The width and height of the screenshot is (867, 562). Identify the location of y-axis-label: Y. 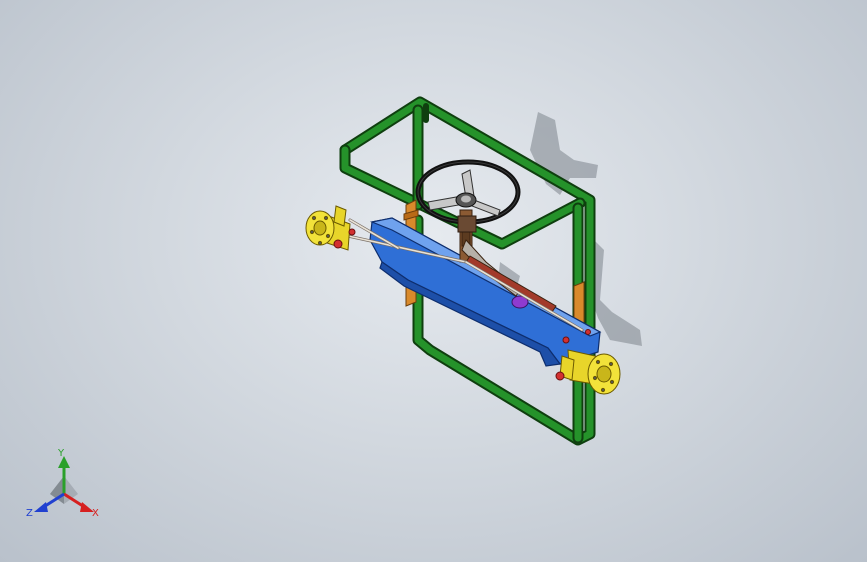
(61, 453).